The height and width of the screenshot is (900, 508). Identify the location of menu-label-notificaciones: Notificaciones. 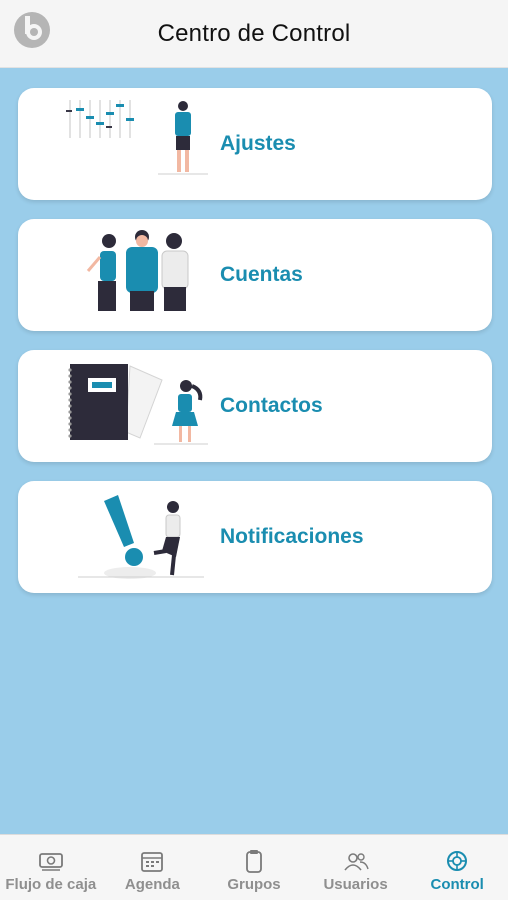
(292, 536).